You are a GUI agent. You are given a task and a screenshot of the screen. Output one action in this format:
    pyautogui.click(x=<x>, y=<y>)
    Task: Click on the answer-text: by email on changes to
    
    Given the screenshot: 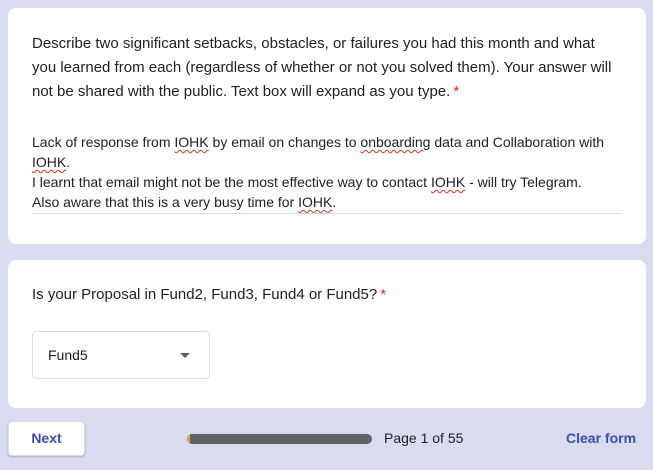 What is the action you would take?
    pyautogui.click(x=284, y=142)
    